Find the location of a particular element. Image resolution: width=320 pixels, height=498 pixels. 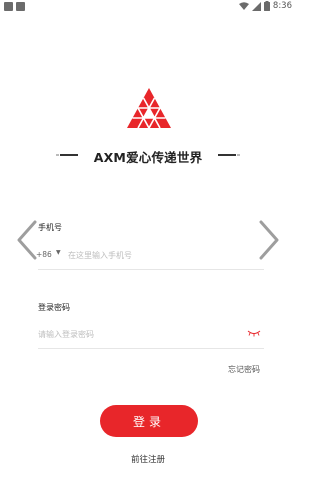

password-field-underline is located at coordinates (151, 348).